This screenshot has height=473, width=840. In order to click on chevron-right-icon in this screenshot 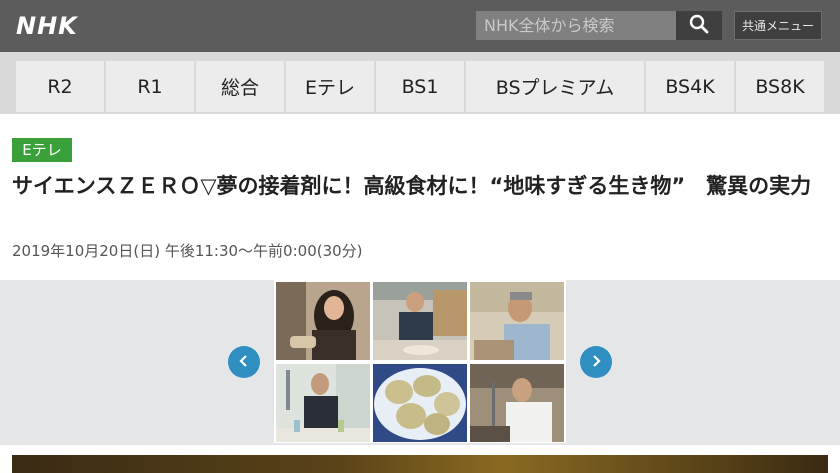, I will do `click(596, 362)`.